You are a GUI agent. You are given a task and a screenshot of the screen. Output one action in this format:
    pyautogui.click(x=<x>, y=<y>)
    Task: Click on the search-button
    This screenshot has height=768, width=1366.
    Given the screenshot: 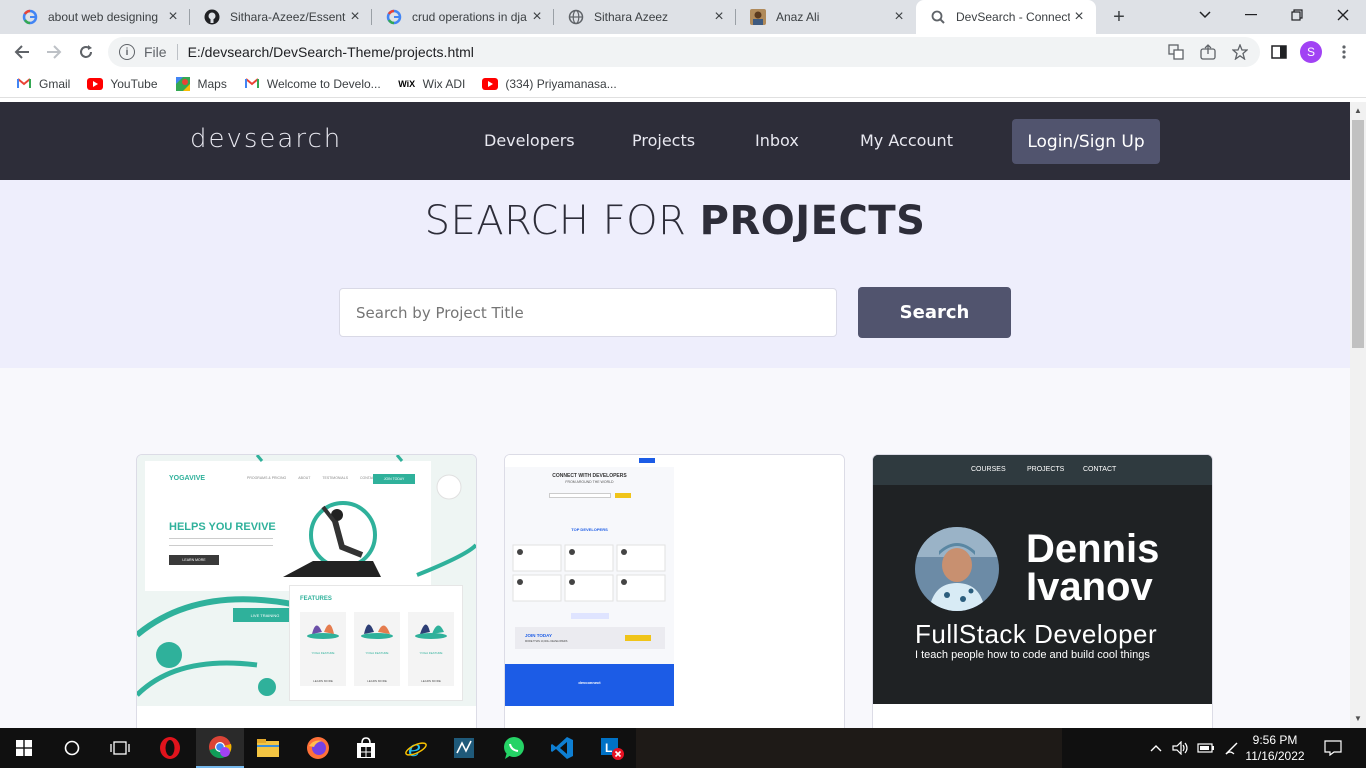 What is the action you would take?
    pyautogui.click(x=72, y=748)
    